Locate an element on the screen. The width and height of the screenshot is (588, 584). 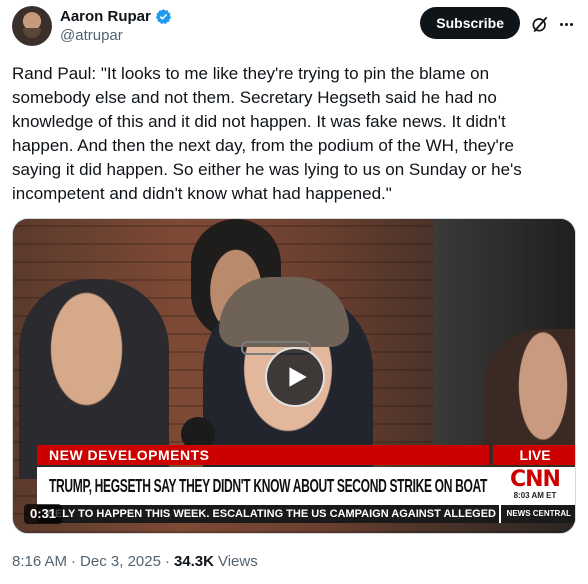
tweet-date: Dec 3, 2025 is located at coordinates (120, 561).